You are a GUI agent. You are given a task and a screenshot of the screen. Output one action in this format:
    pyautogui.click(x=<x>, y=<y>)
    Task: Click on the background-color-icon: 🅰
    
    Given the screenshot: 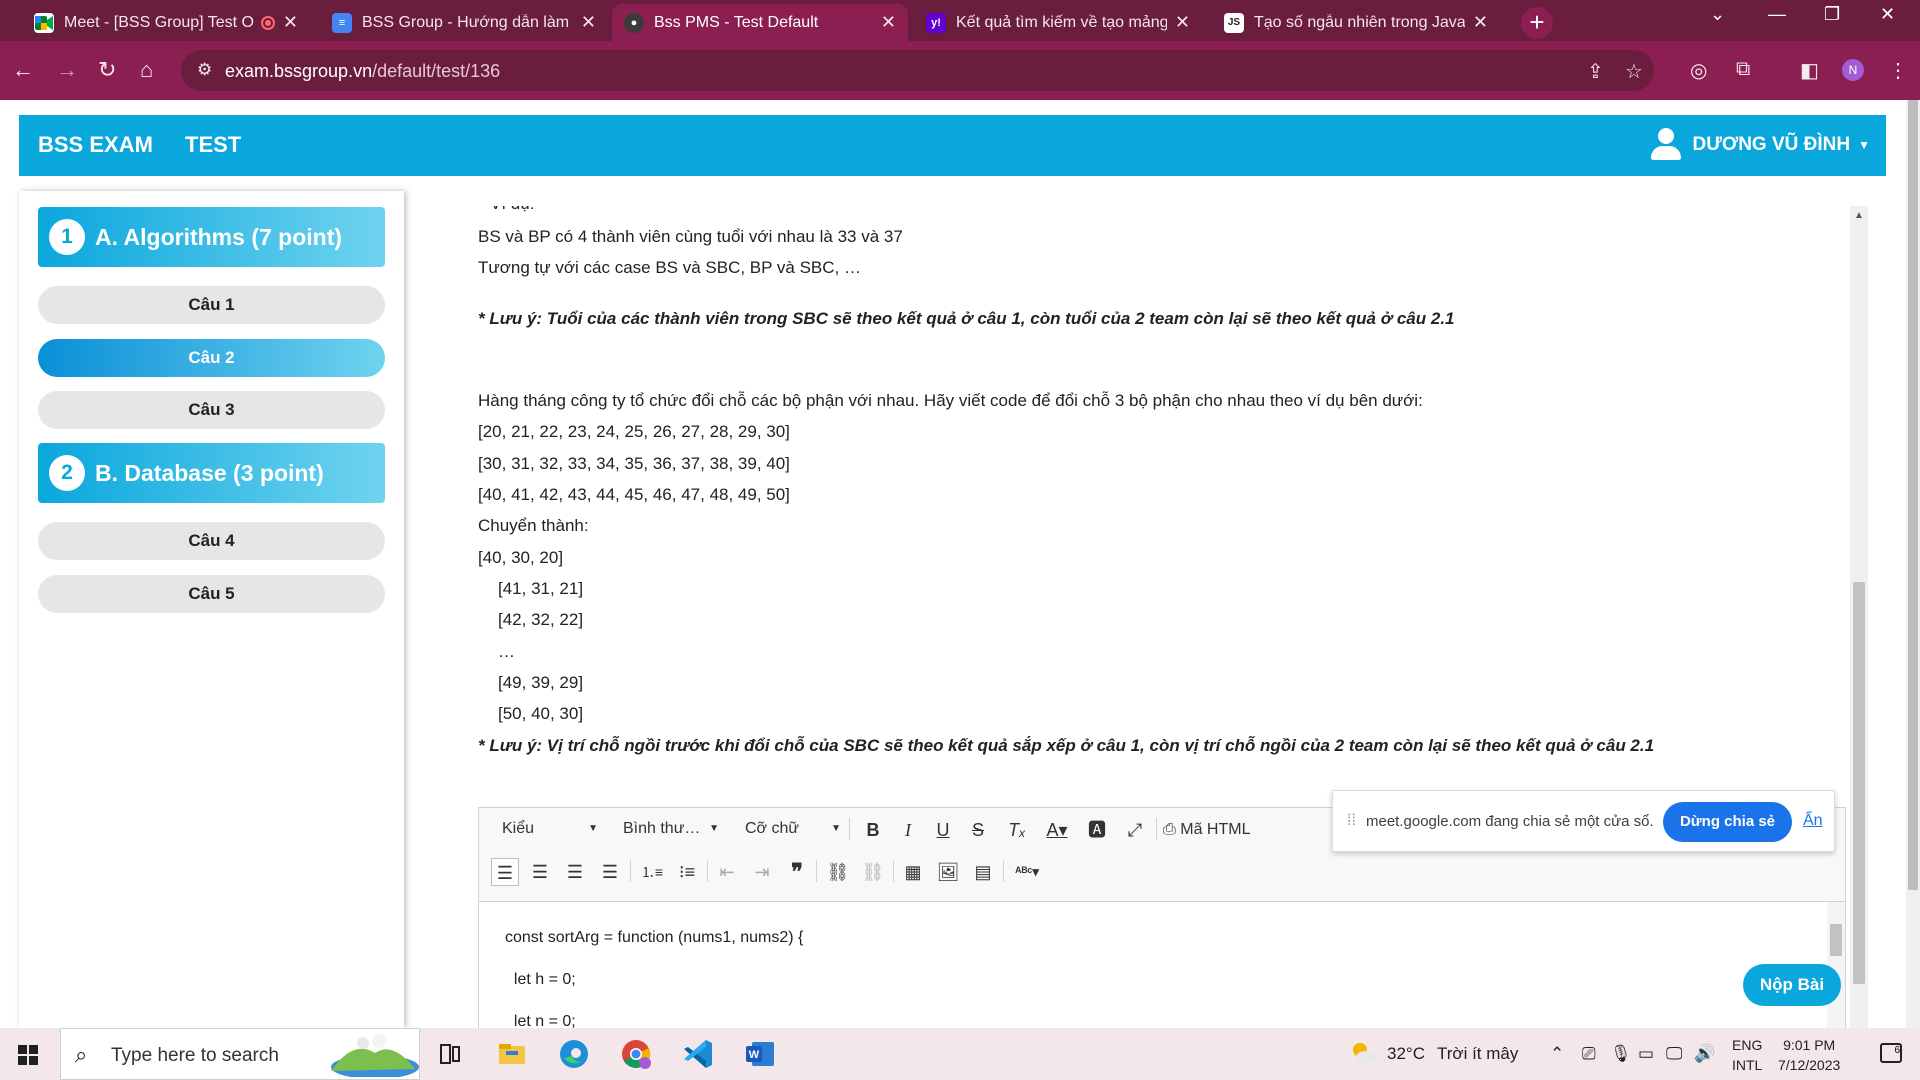 What is the action you would take?
    pyautogui.click(x=1097, y=830)
    